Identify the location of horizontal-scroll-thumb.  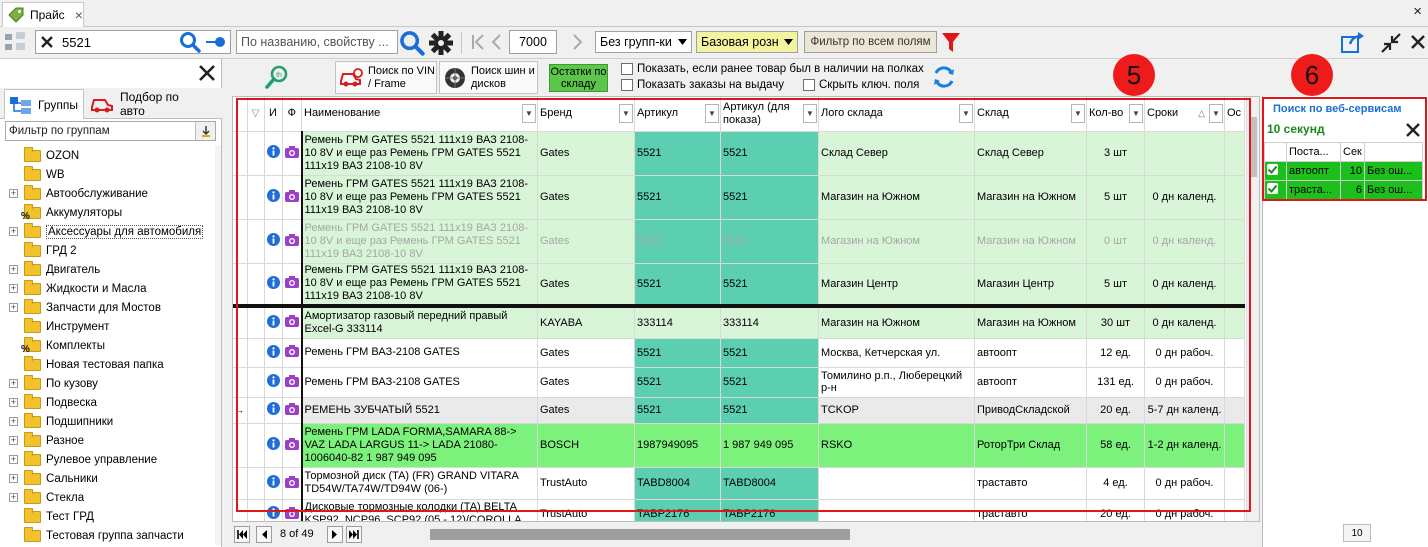
(640, 534).